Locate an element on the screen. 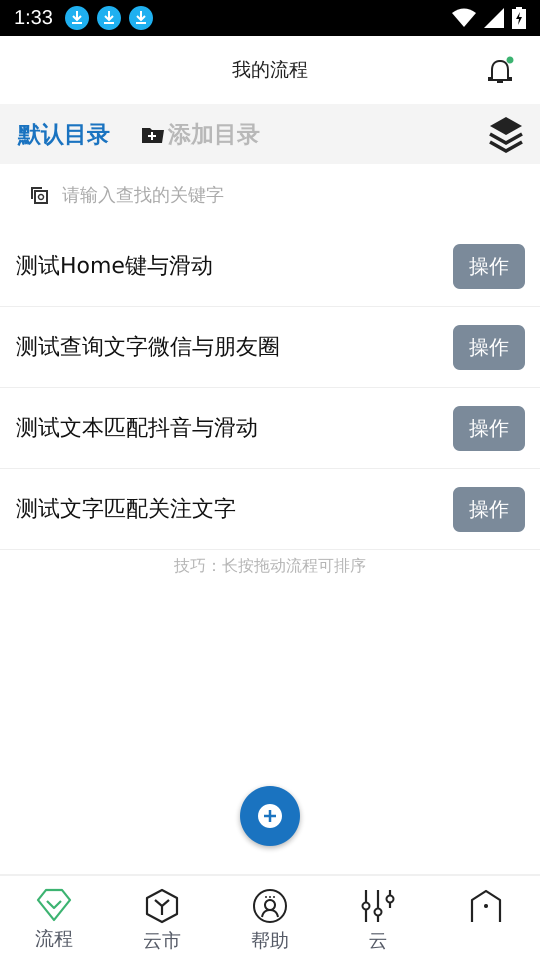 Image resolution: width=540 pixels, height=960 pixels. flow-name: 测试Home键与滑动 is located at coordinates (234, 266).